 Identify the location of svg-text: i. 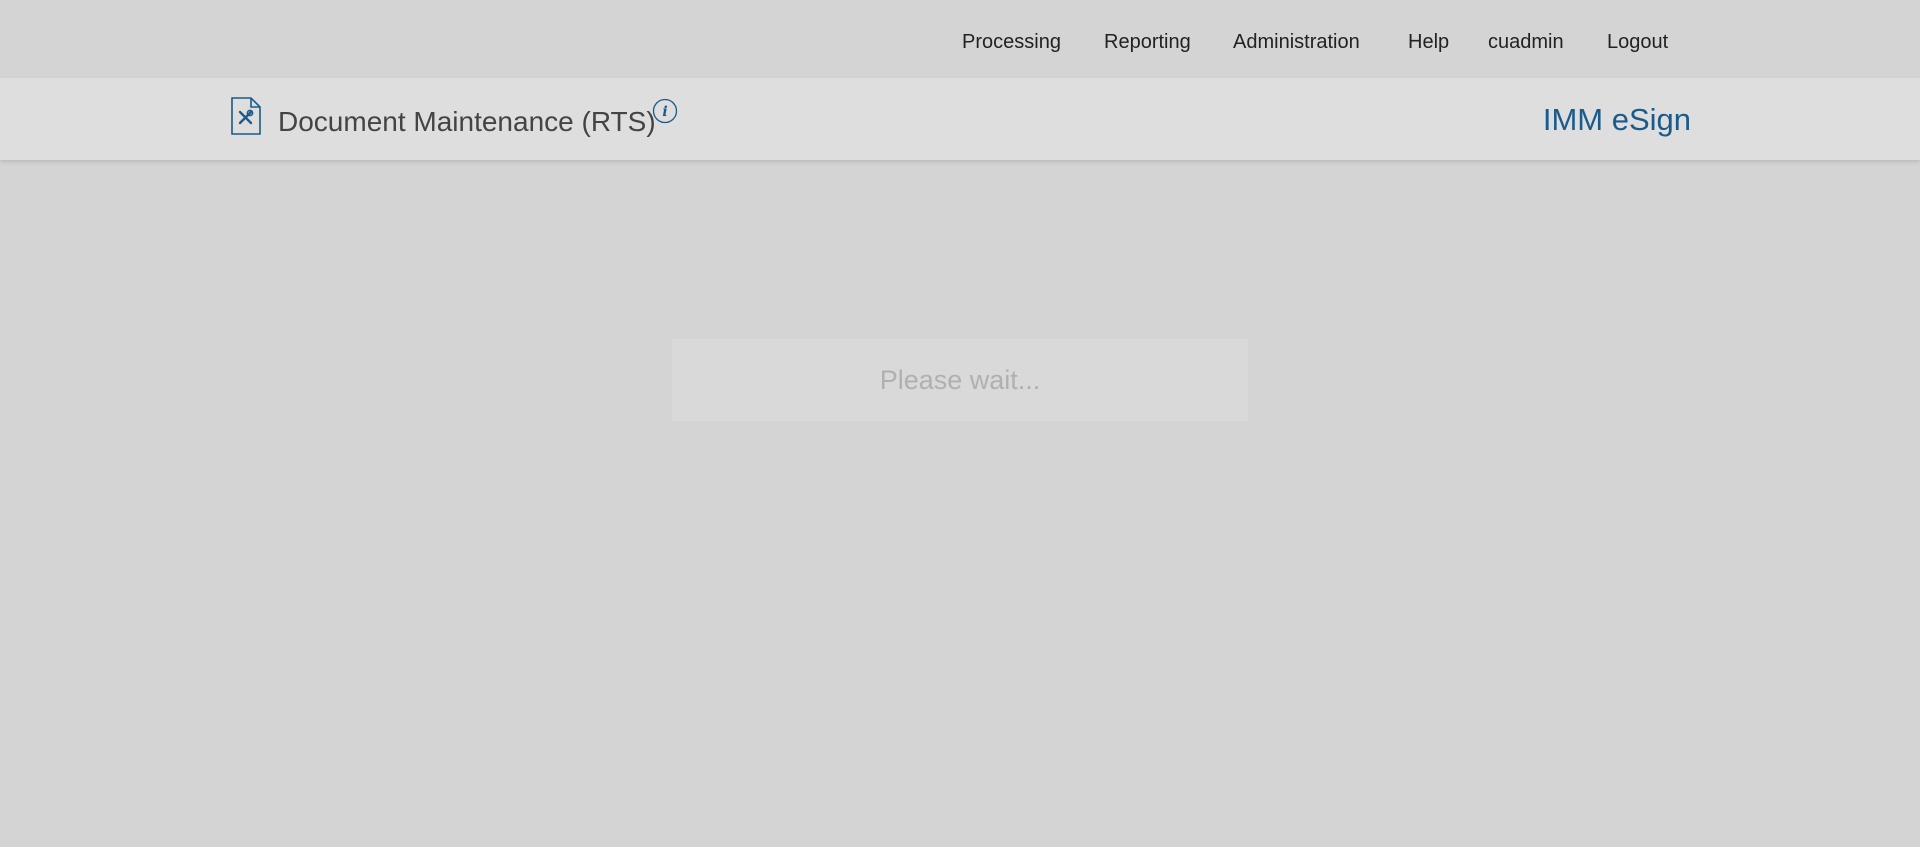
(664, 112).